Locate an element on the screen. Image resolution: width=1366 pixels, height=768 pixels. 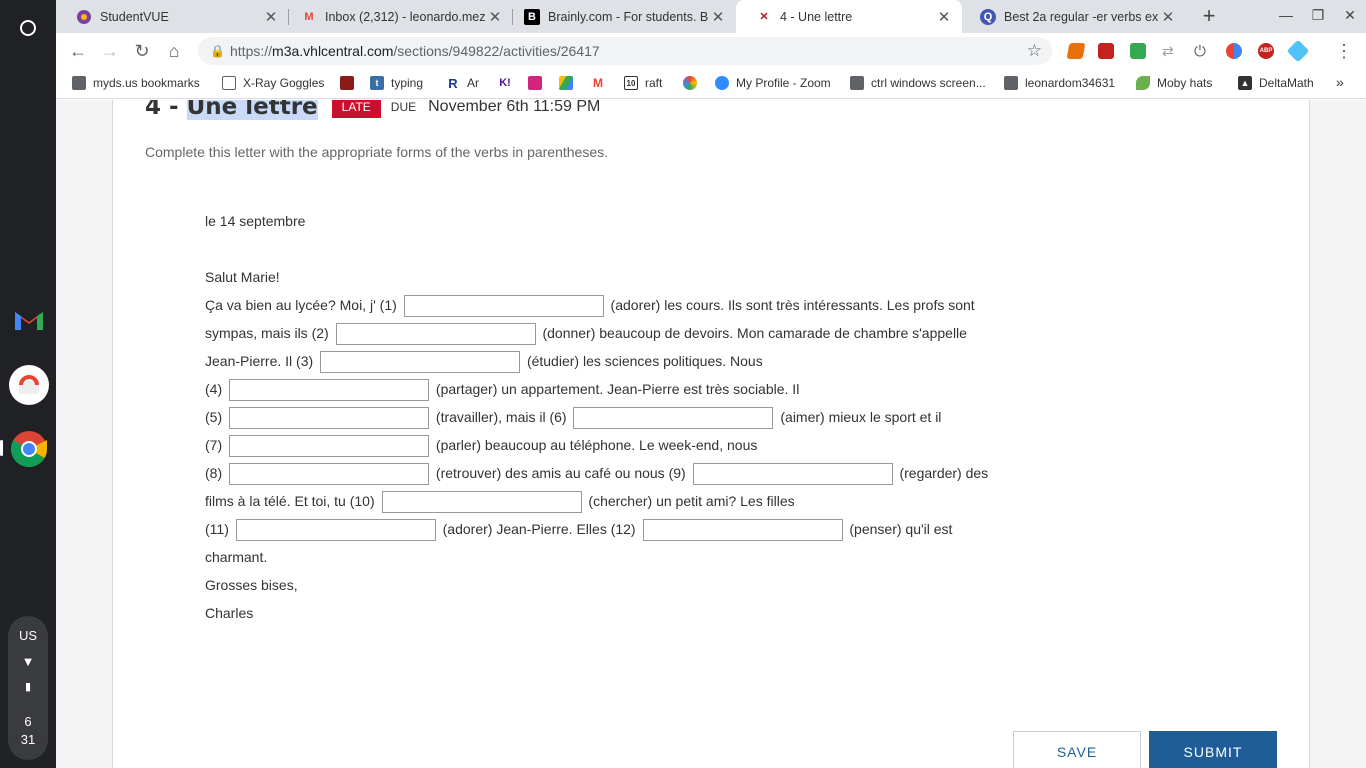
gmail-icon: M is located at coordinates (309, 16).